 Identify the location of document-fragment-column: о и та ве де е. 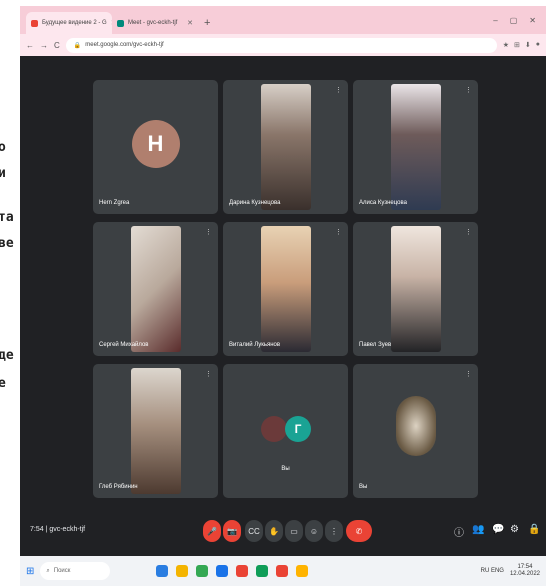
(11, 293).